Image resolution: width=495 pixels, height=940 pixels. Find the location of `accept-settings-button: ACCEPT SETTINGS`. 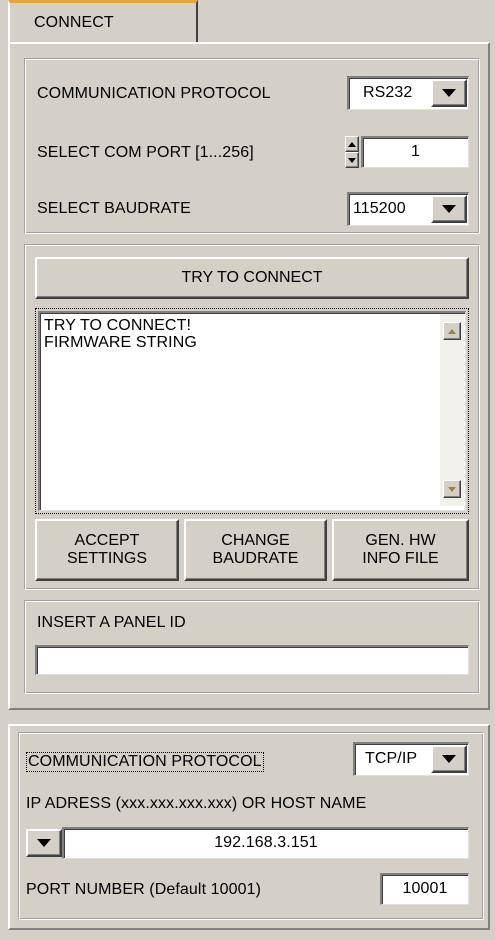

accept-settings-button: ACCEPT SETTINGS is located at coordinates (107, 550).